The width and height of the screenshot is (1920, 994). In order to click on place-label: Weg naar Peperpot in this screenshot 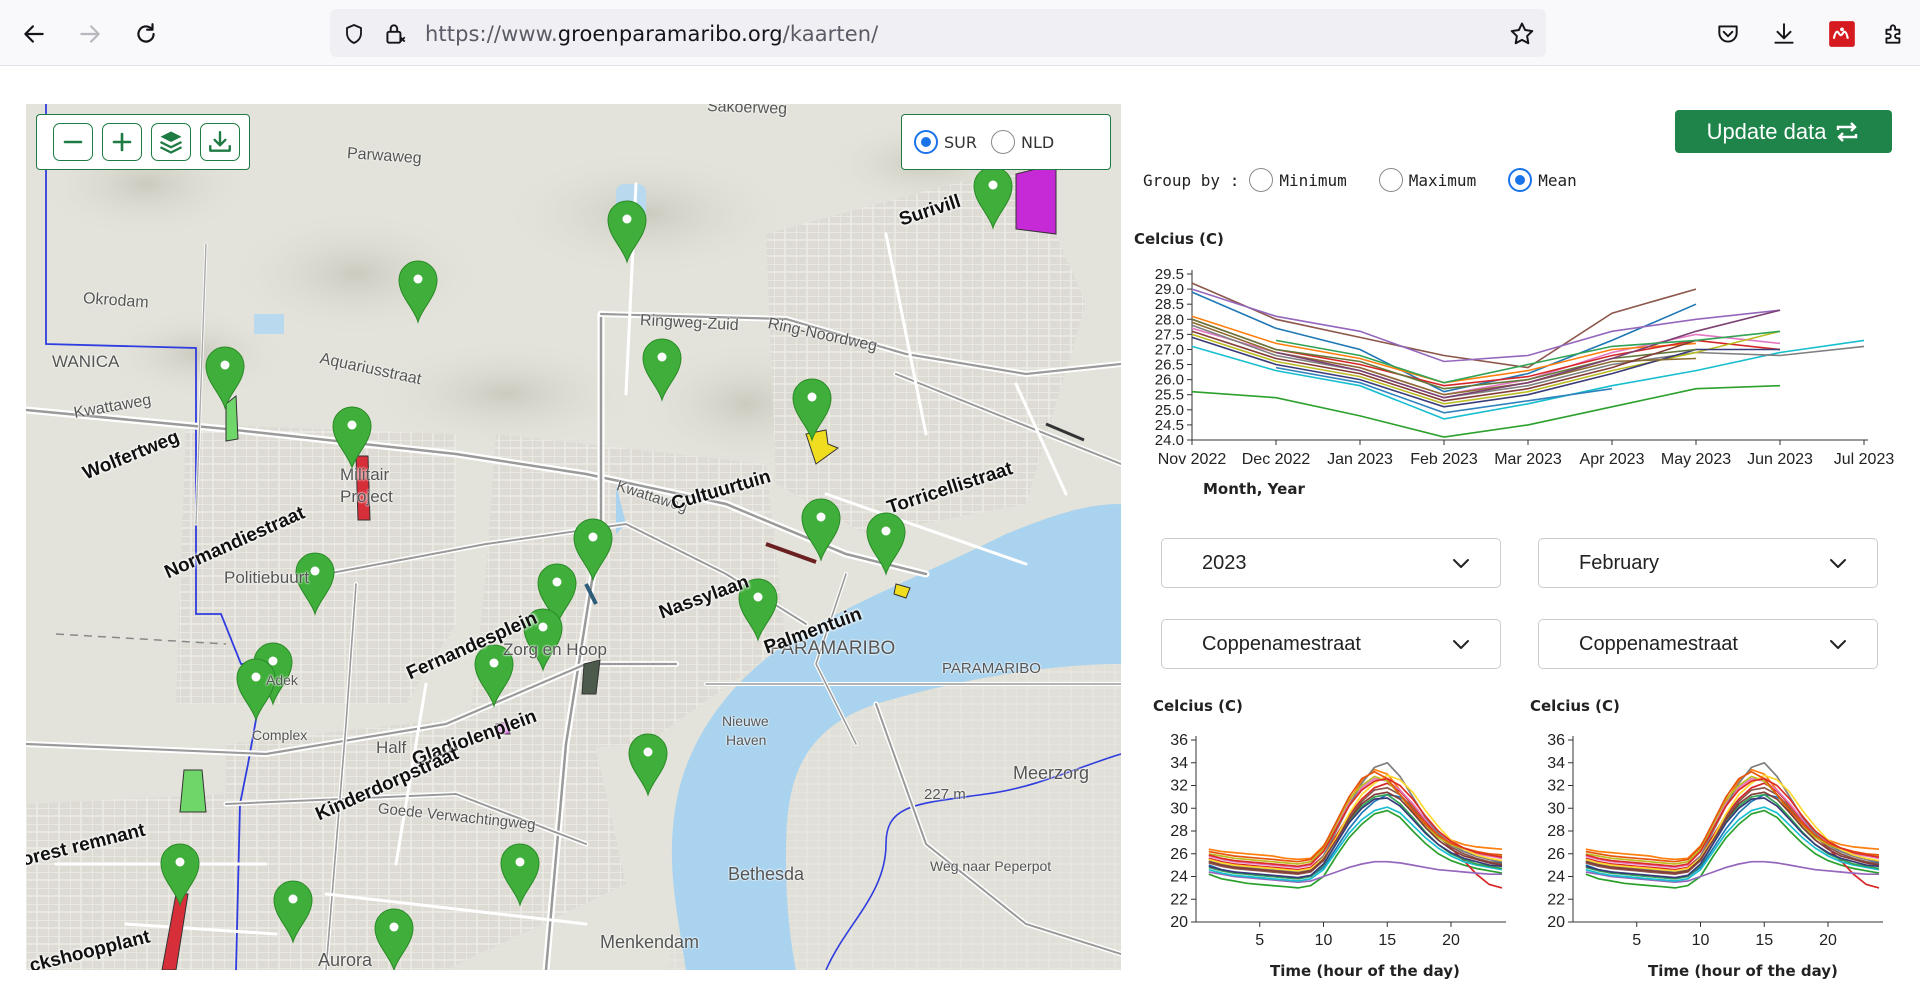, I will do `click(991, 866)`.